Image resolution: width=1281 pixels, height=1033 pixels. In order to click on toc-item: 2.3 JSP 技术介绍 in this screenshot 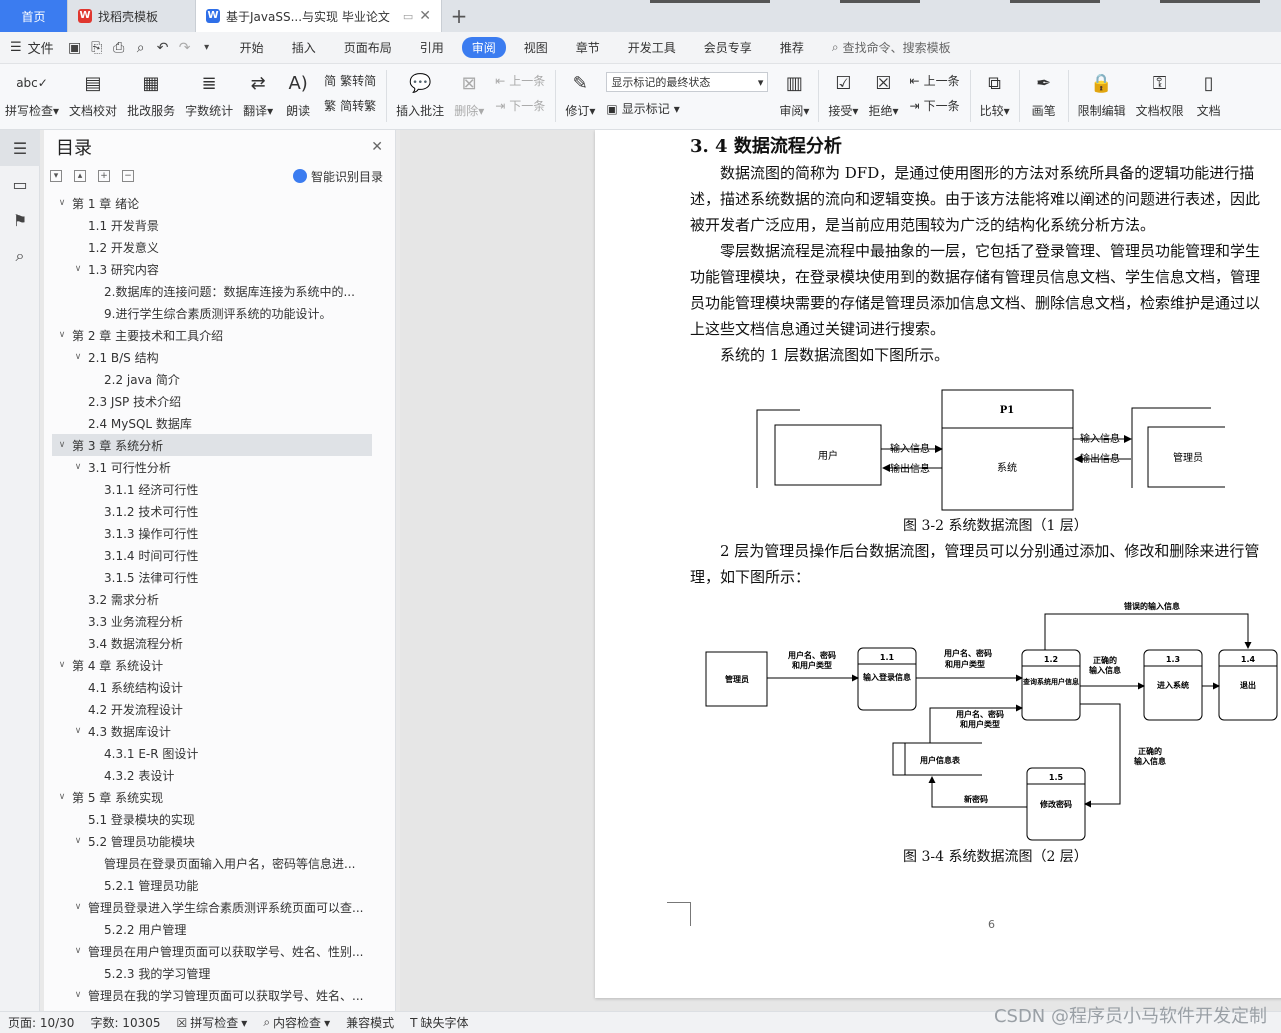, I will do `click(212, 401)`.